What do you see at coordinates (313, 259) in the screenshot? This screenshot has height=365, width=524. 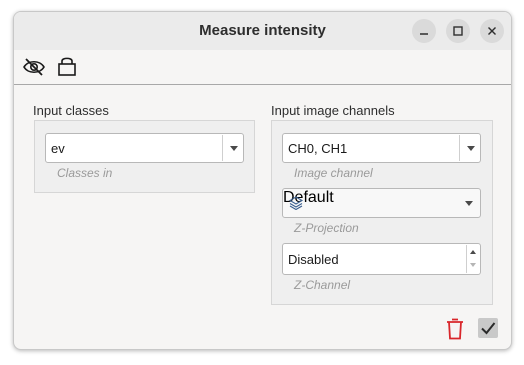 I see `z-channel-value: Disabled` at bounding box center [313, 259].